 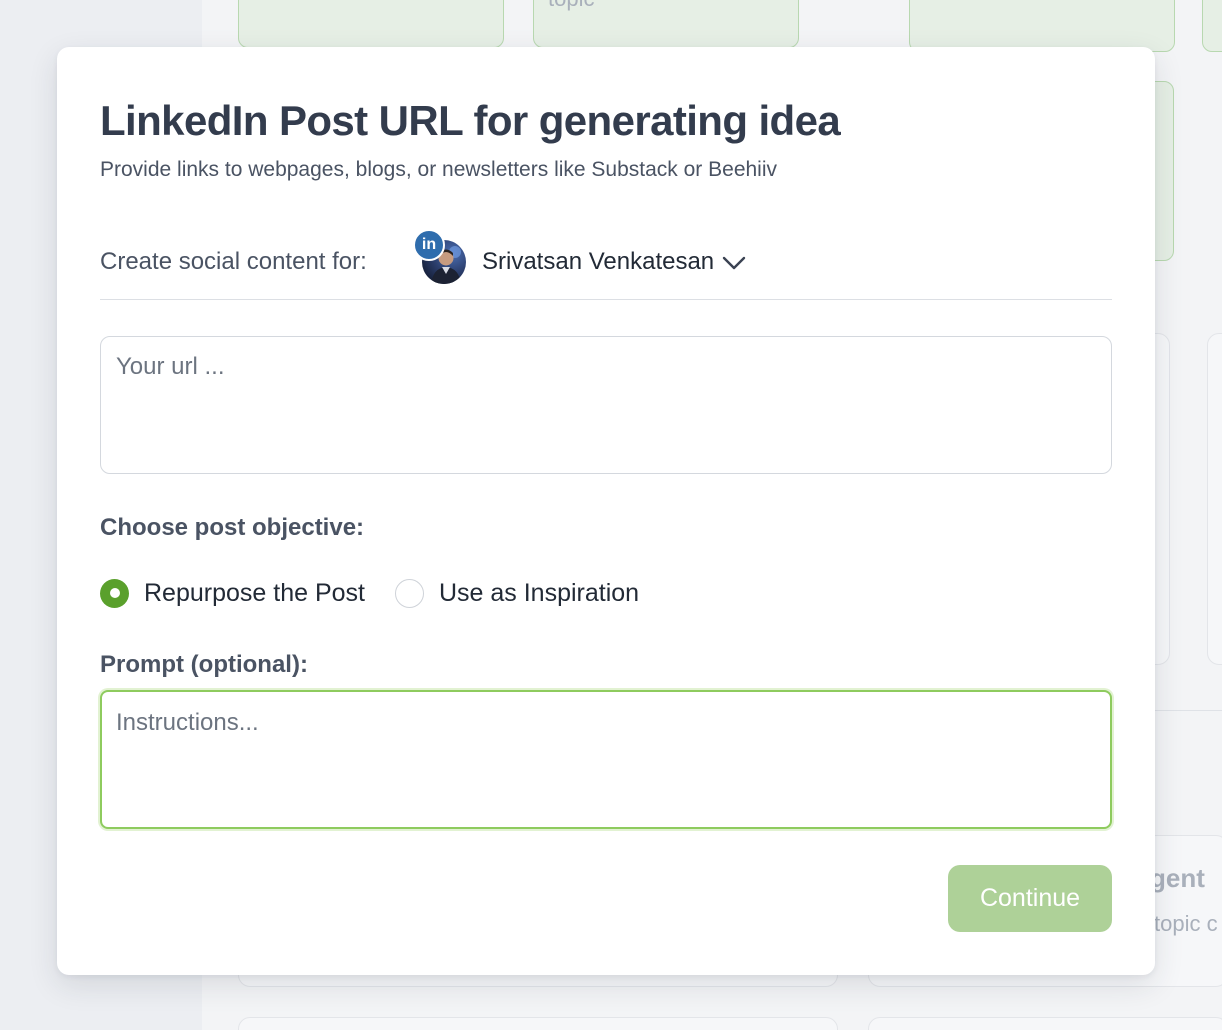 What do you see at coordinates (204, 664) in the screenshot?
I see `prompt-label: Prompt (optional):` at bounding box center [204, 664].